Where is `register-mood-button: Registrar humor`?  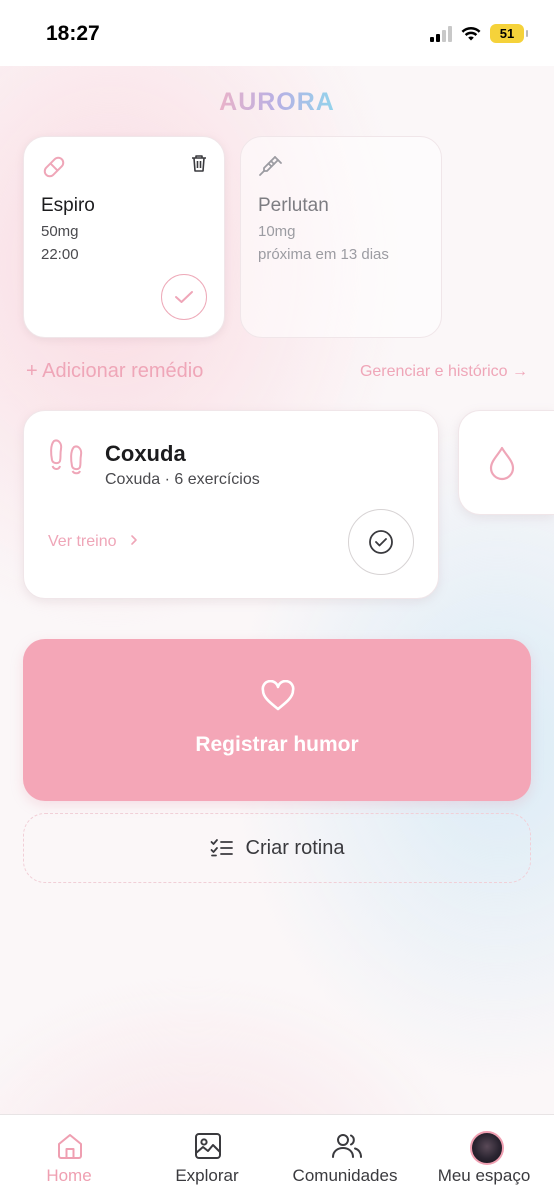 register-mood-button: Registrar humor is located at coordinates (277, 720).